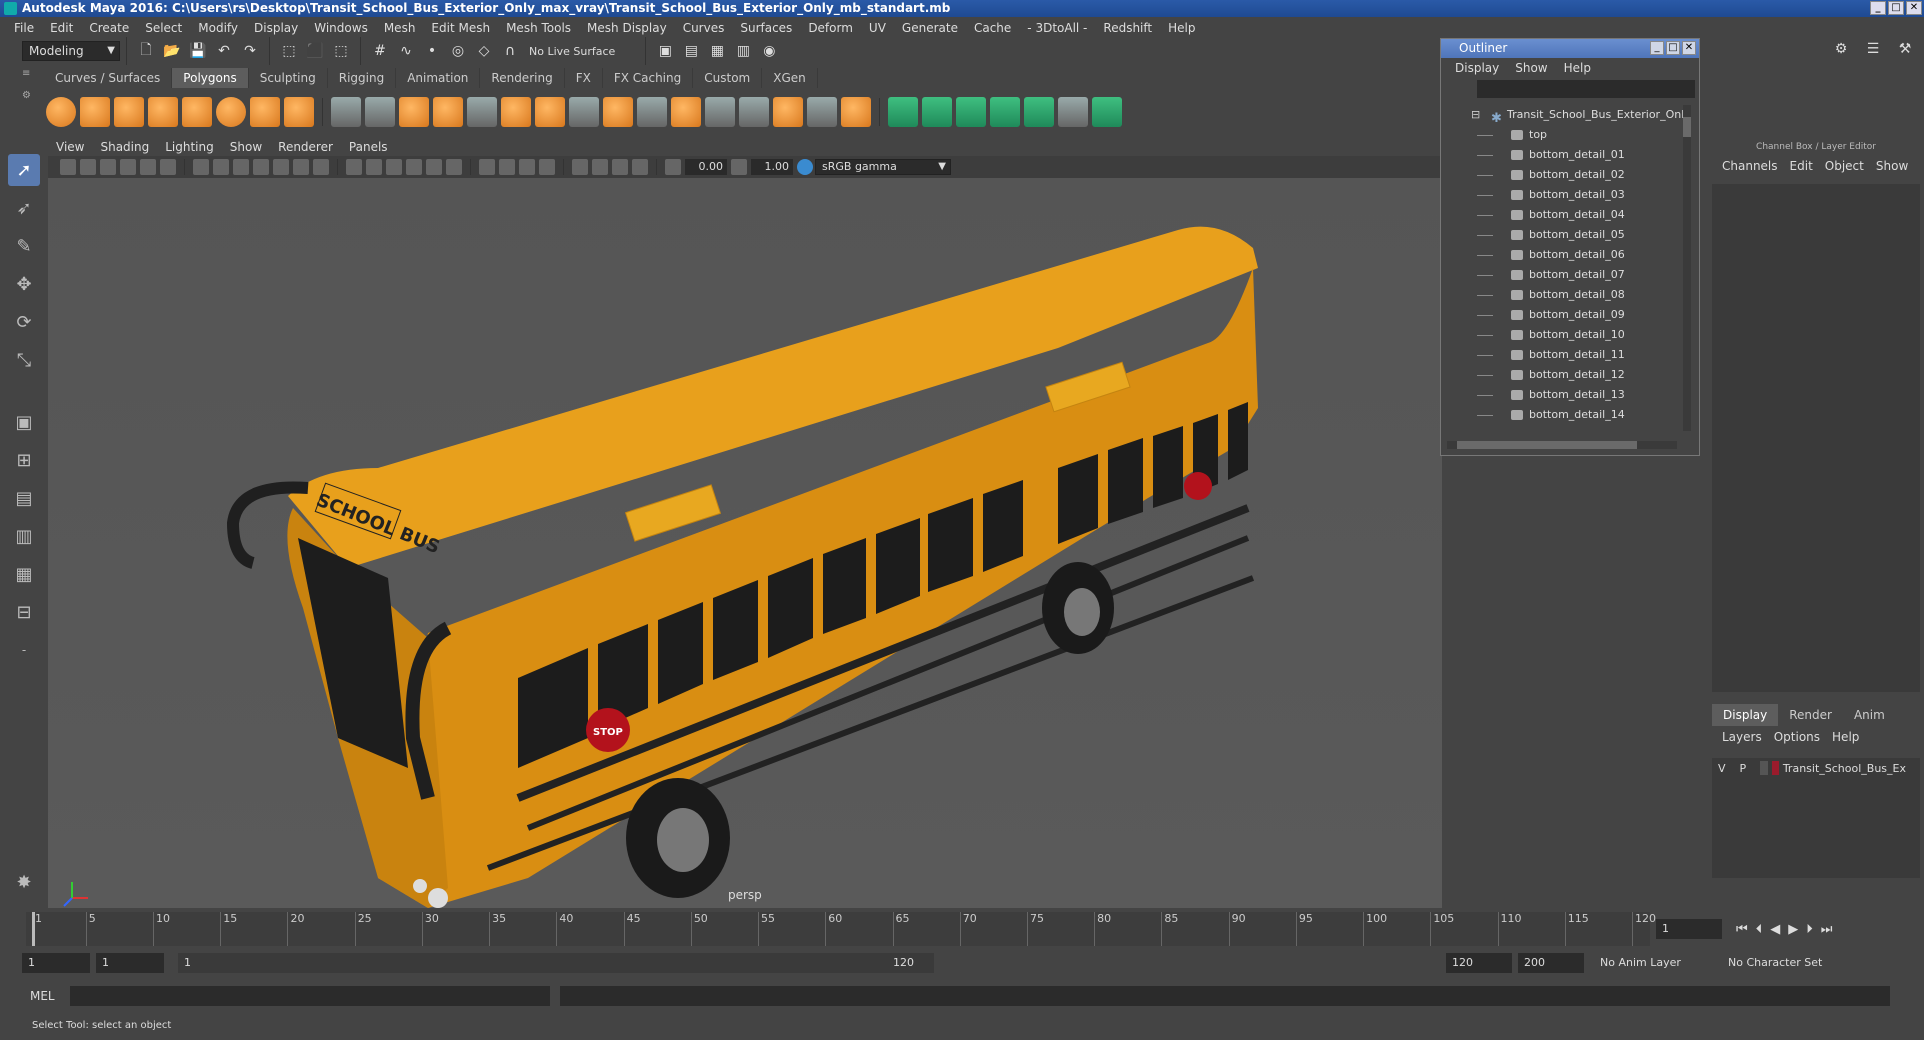 The width and height of the screenshot is (1924, 1040). I want to click on gamma-icon, so click(739, 167).